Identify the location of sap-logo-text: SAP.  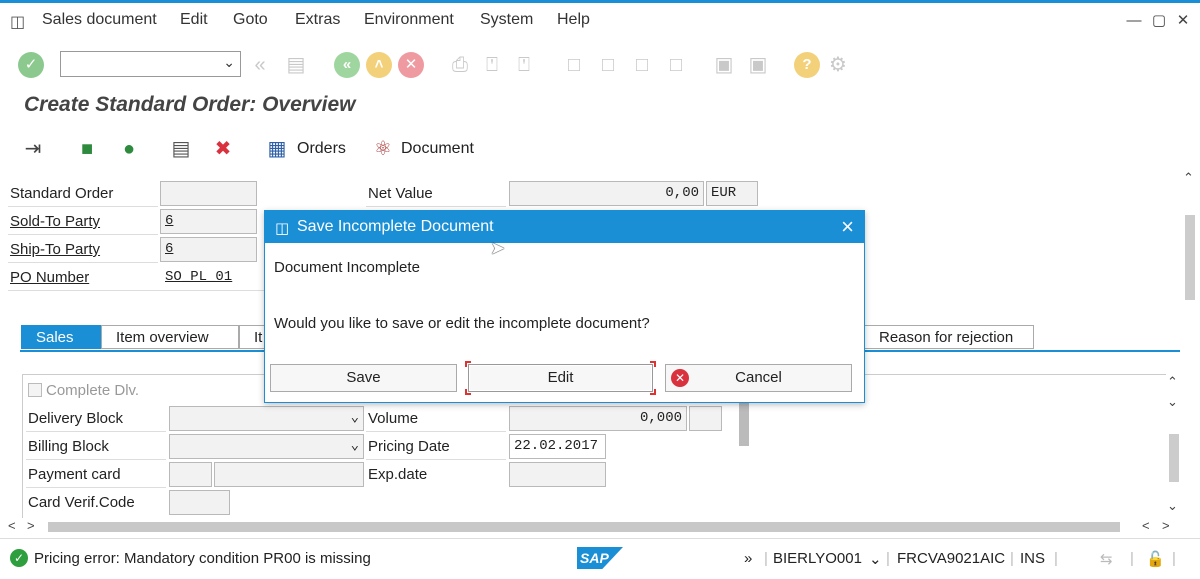
(594, 558).